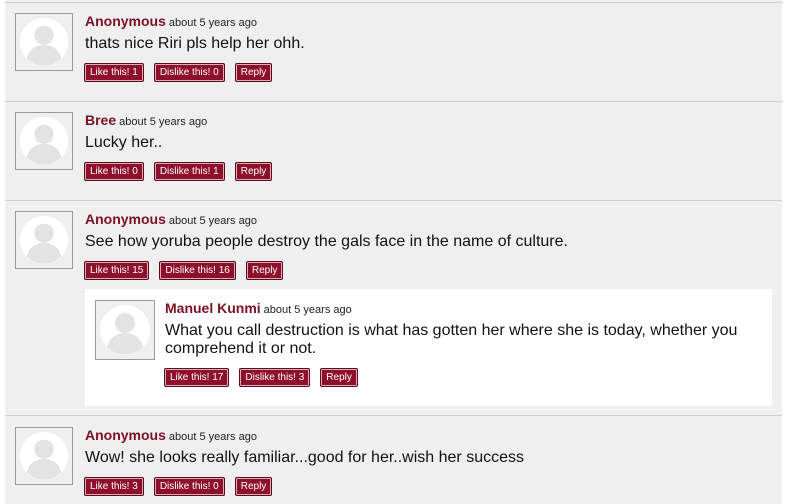 Image resolution: width=793 pixels, height=504 pixels. I want to click on comment-actions: Like this! 3 Dislike this! 0 Reply, so click(178, 486).